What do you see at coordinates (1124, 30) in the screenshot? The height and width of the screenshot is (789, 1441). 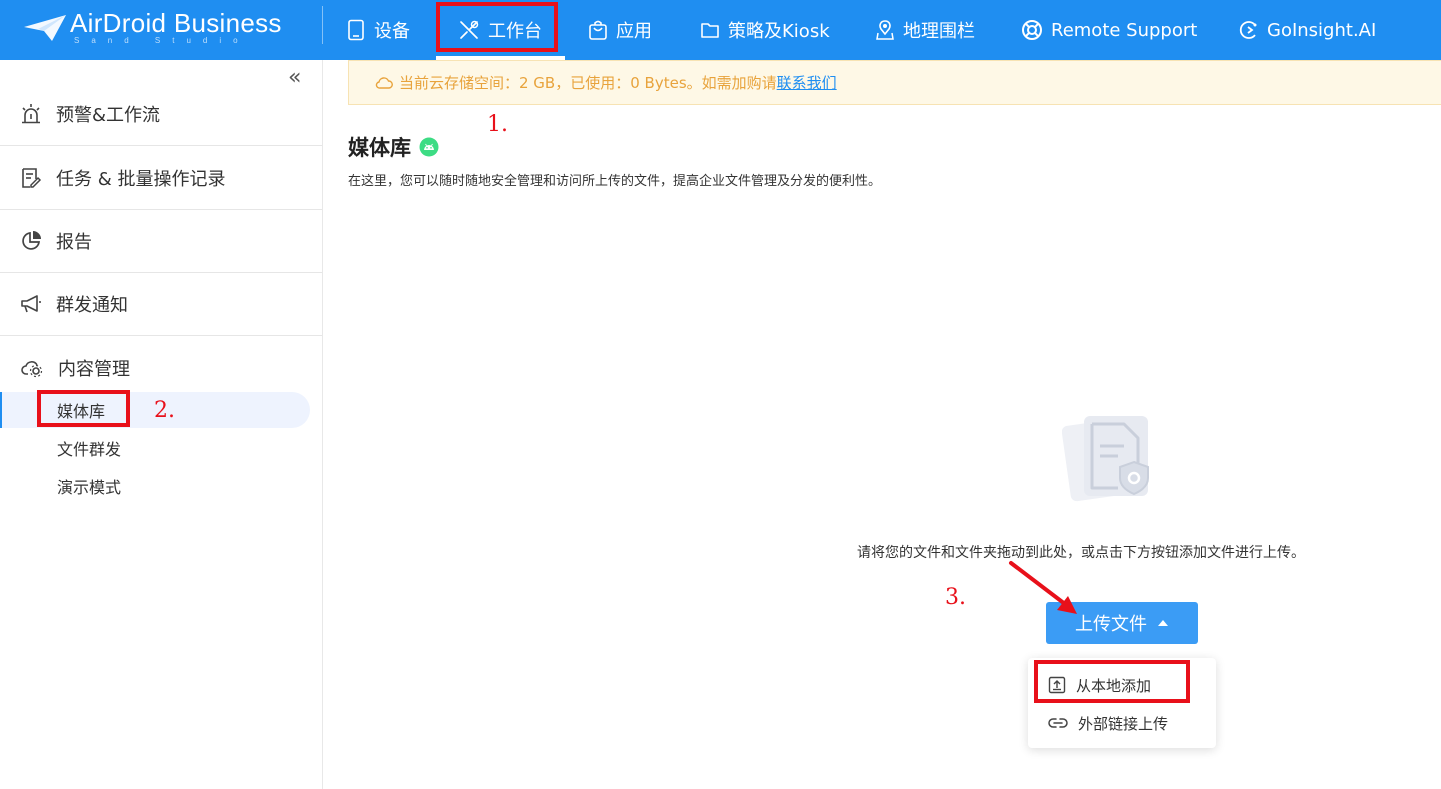 I see `nav-item-label: Remote Support` at bounding box center [1124, 30].